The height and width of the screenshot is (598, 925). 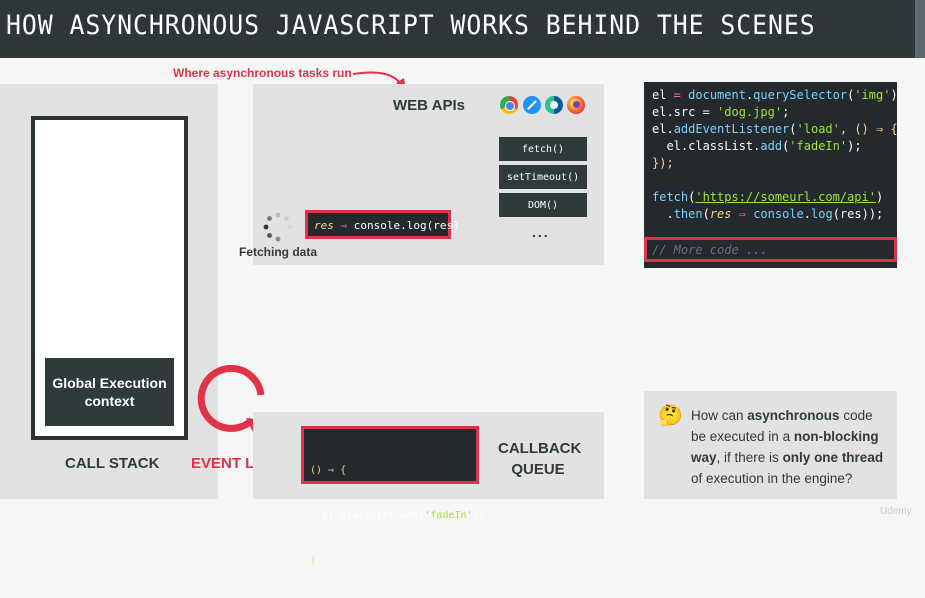 I want to click on callback-body: console.log(res), so click(x=406, y=225).